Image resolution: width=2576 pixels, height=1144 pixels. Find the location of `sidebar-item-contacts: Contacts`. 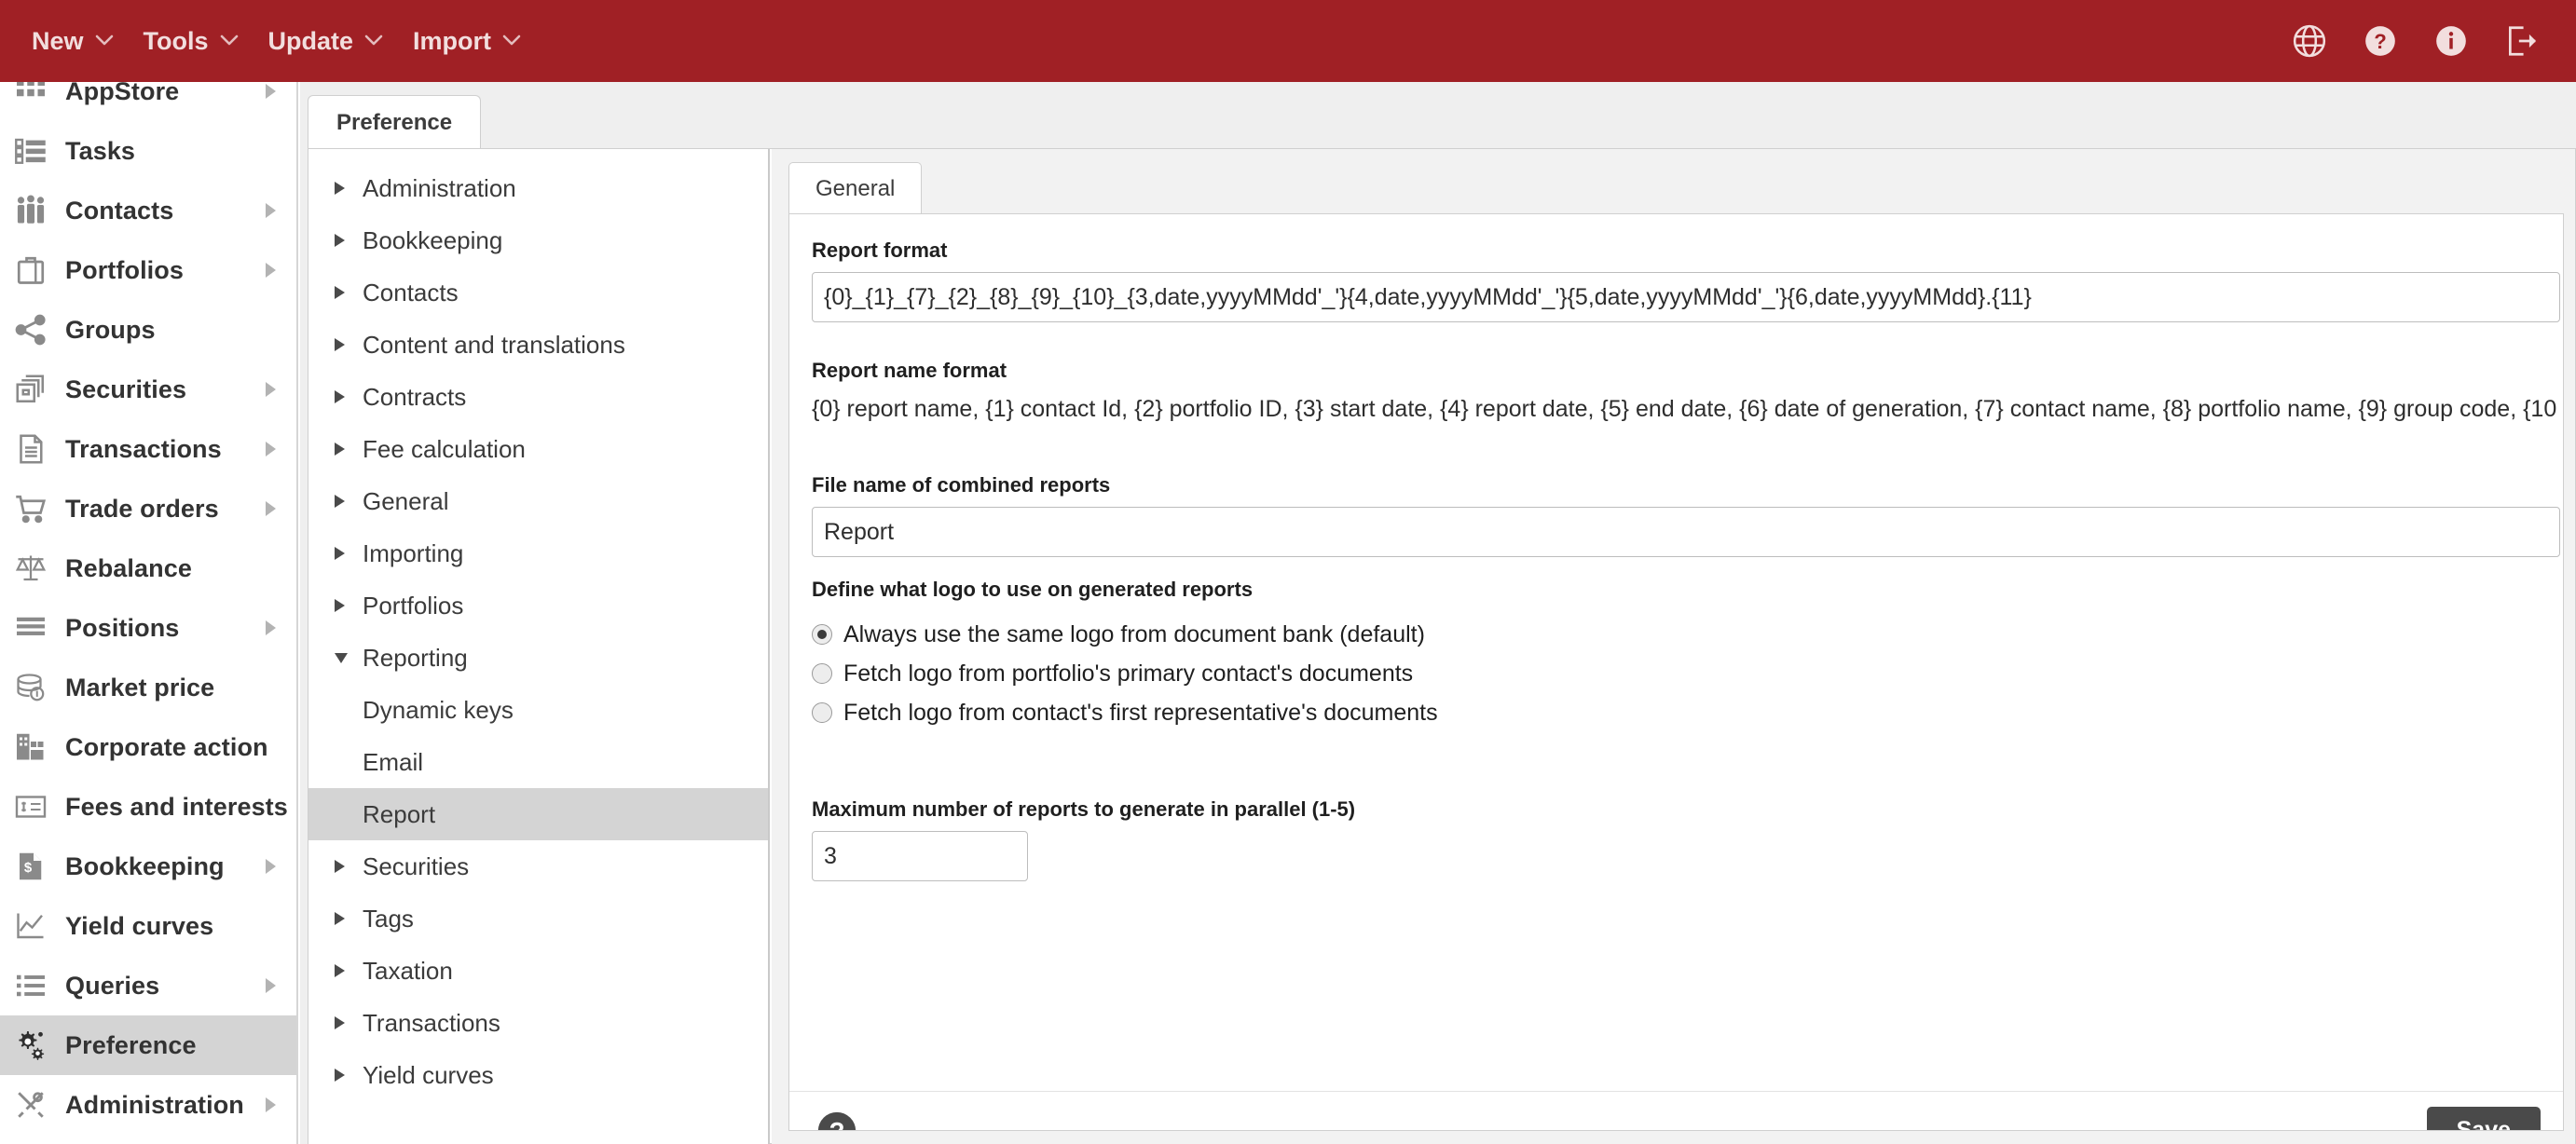

sidebar-item-contacts: Contacts is located at coordinates (148, 210).